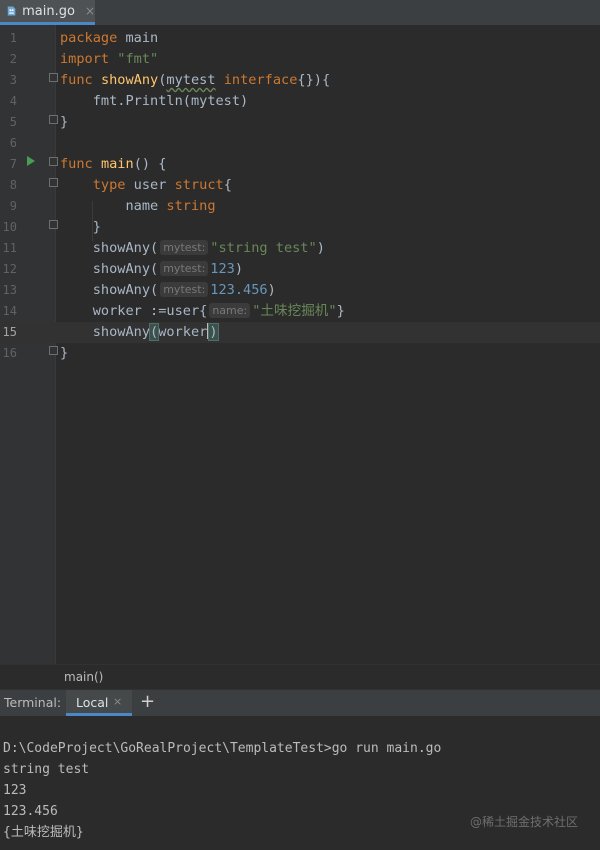  What do you see at coordinates (300, 164) in the screenshot?
I see `code-line: 7 func main() {` at bounding box center [300, 164].